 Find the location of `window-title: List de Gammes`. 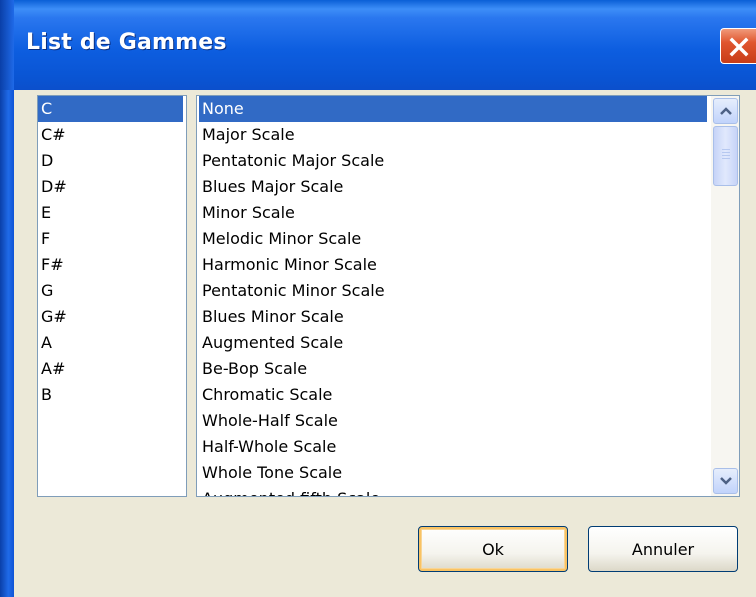

window-title: List de Gammes is located at coordinates (126, 42).